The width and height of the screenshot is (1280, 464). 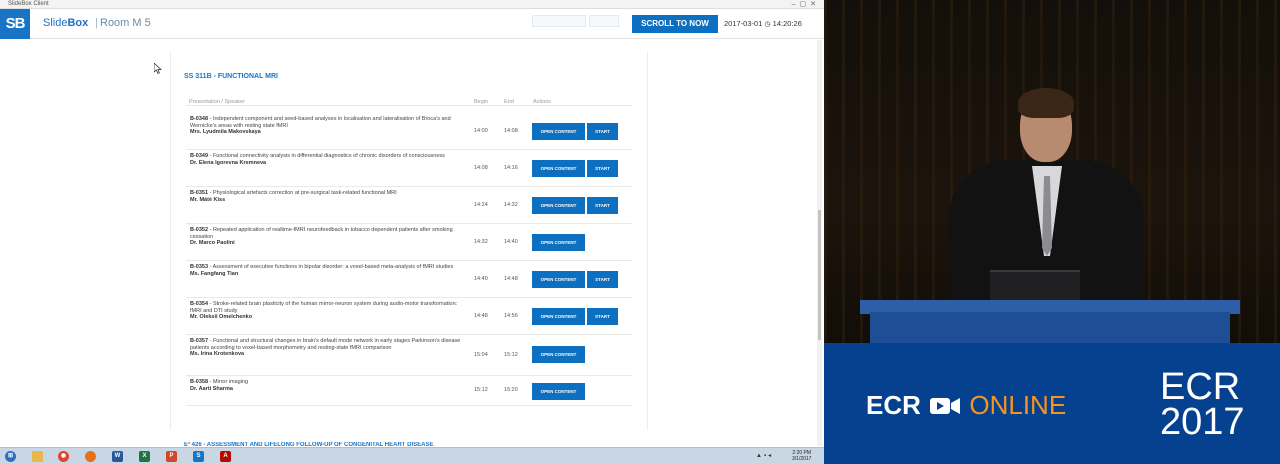 I want to click on ecr-online-online: ONLINE, so click(x=1018, y=405).